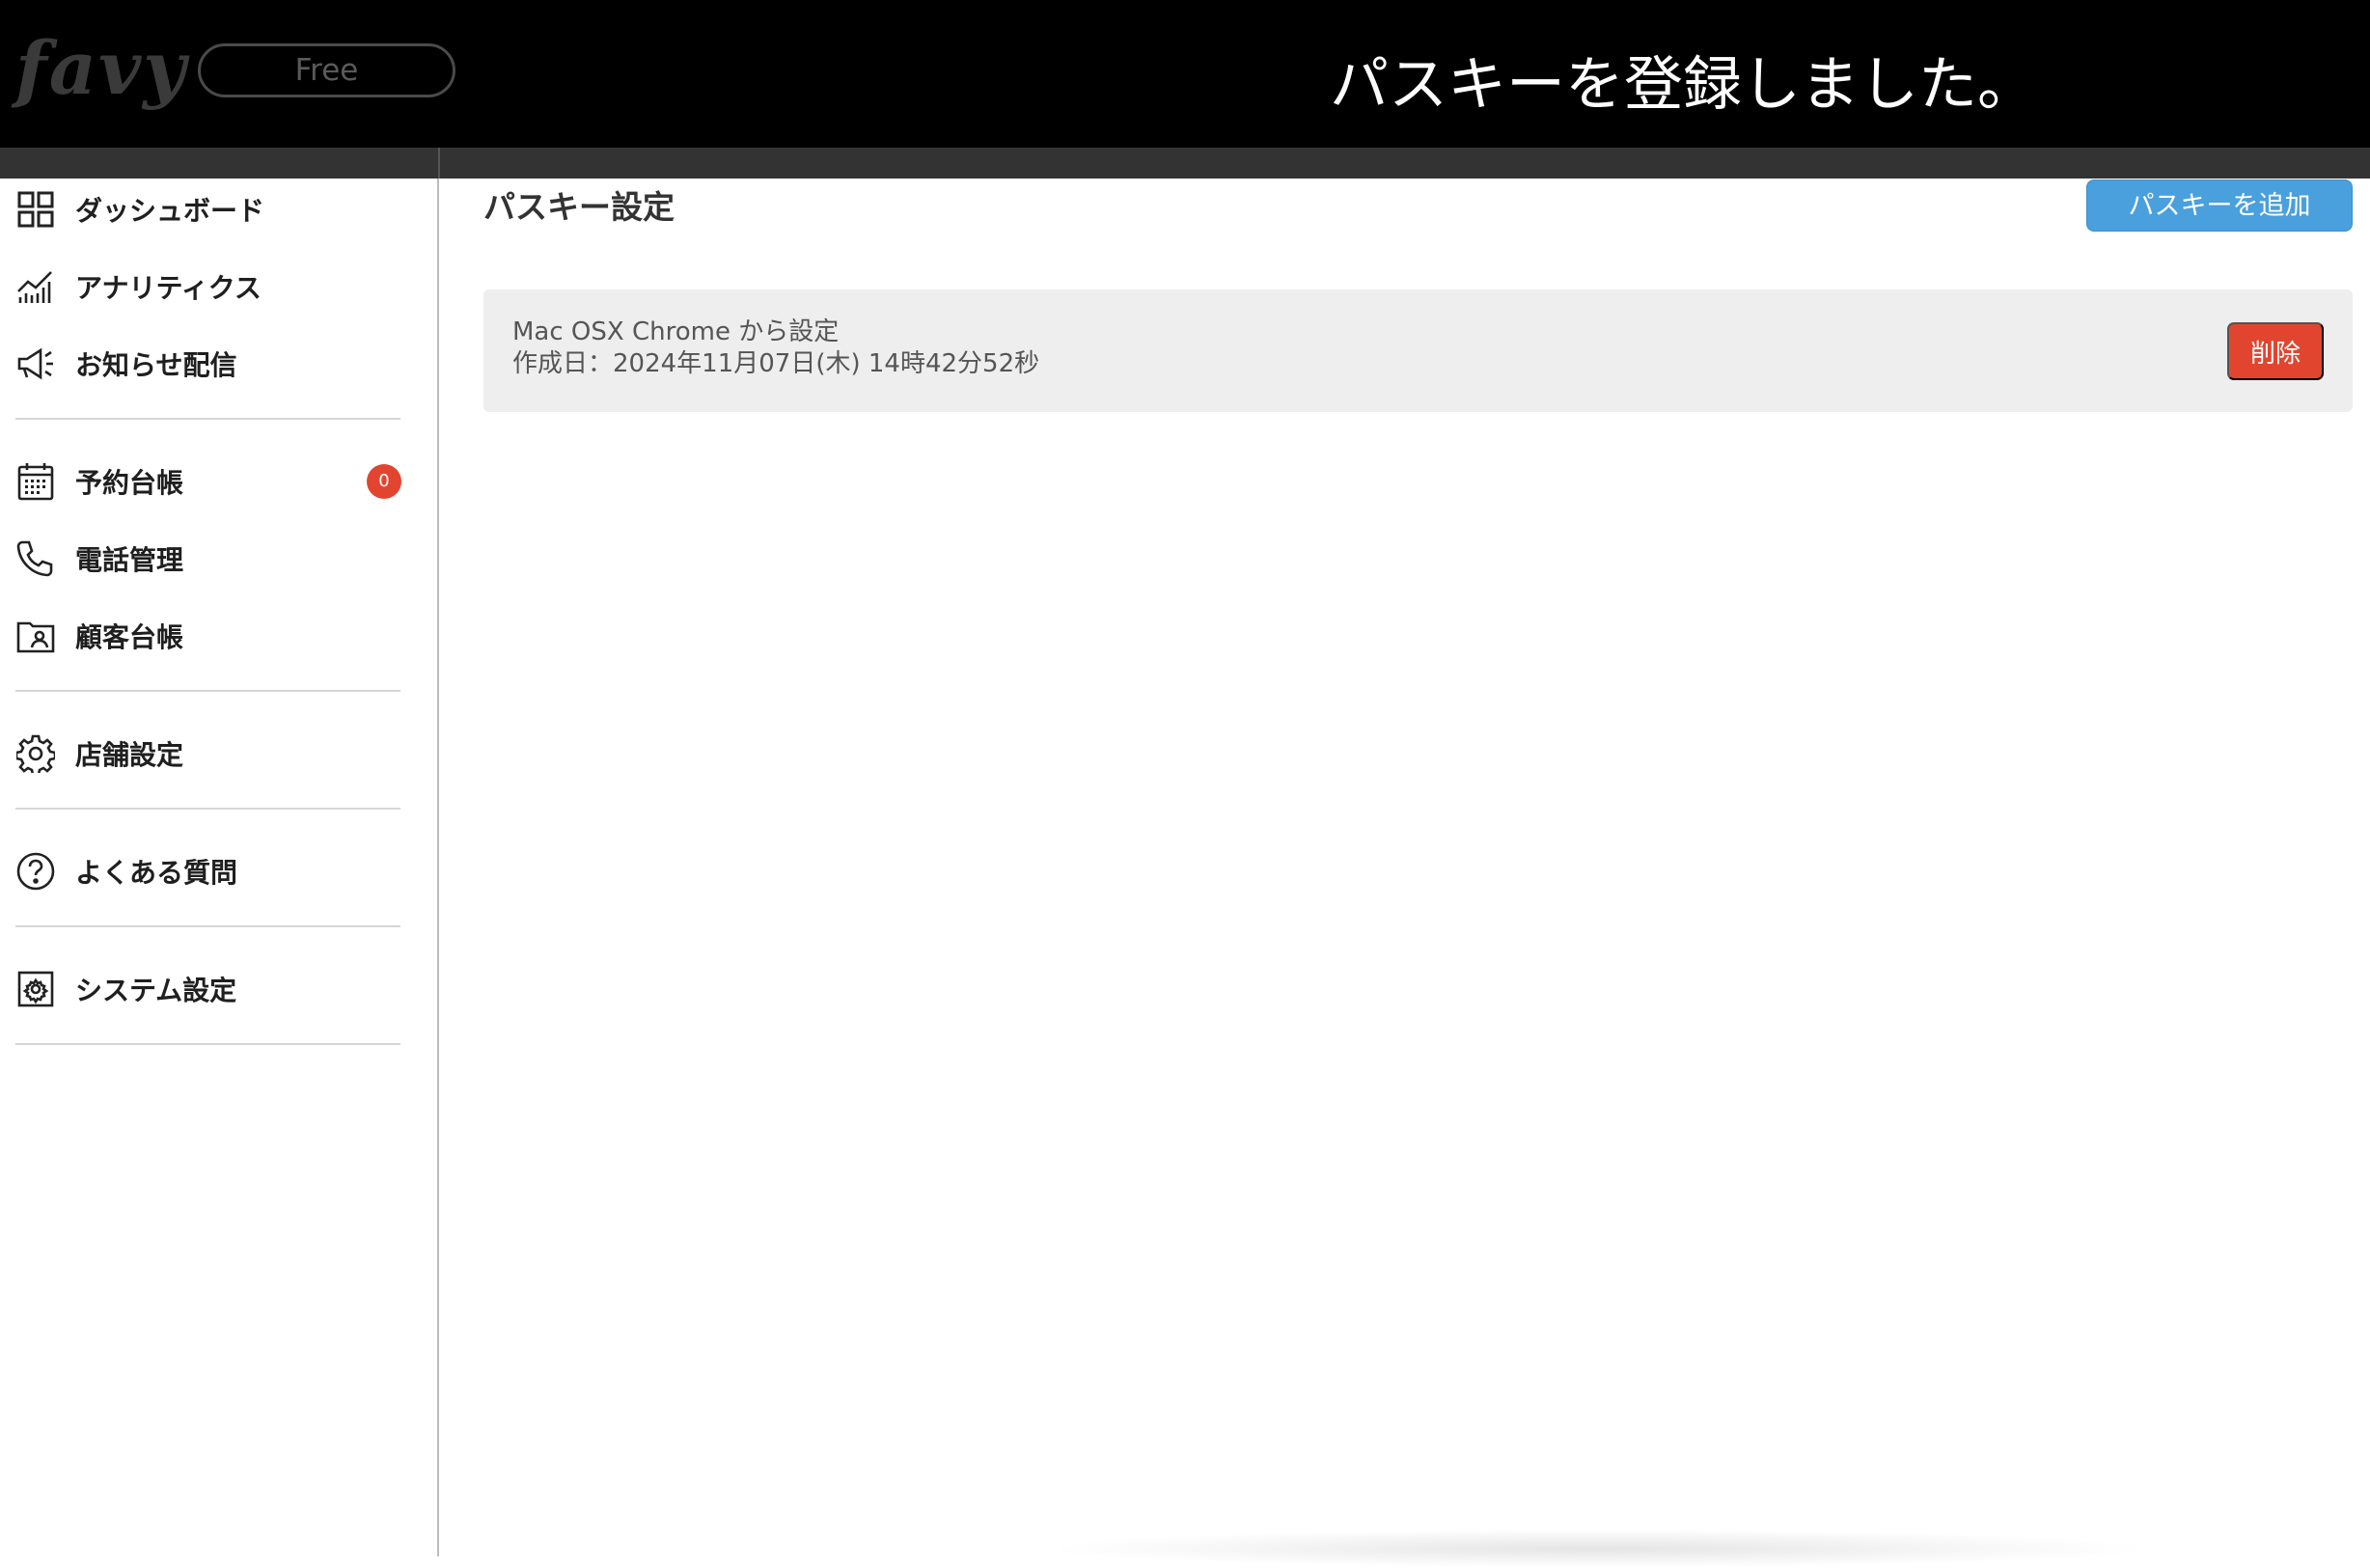  I want to click on favy-logo: favy, so click(101, 68).